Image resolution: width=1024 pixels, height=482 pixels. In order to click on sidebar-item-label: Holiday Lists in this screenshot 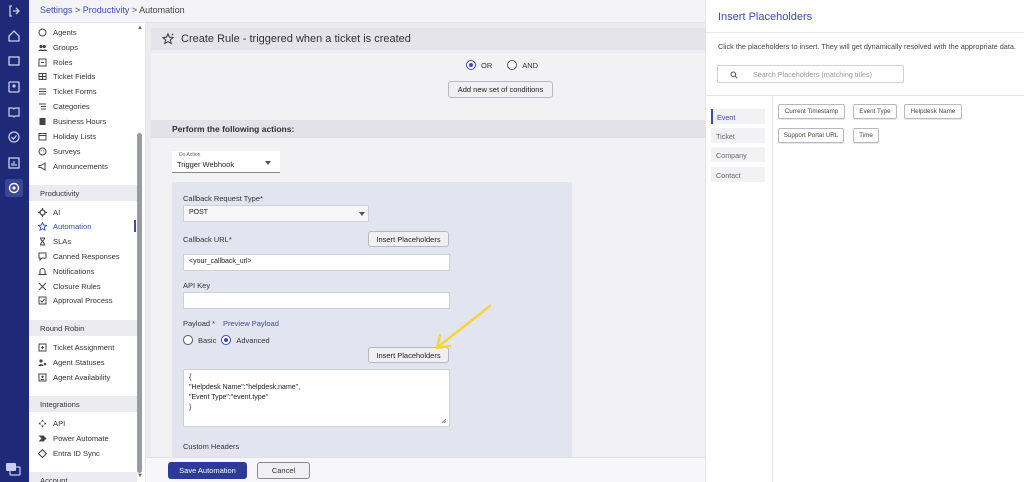, I will do `click(75, 136)`.